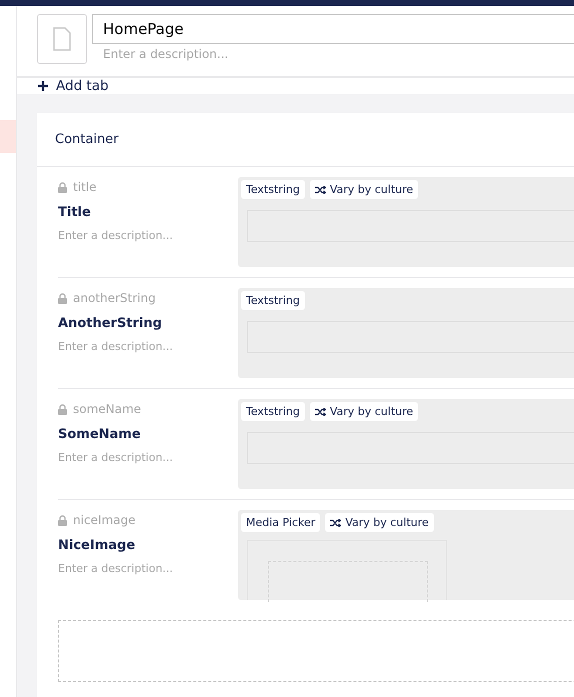  Describe the element at coordinates (114, 298) in the screenshot. I see `property-alias: anotherString` at that location.